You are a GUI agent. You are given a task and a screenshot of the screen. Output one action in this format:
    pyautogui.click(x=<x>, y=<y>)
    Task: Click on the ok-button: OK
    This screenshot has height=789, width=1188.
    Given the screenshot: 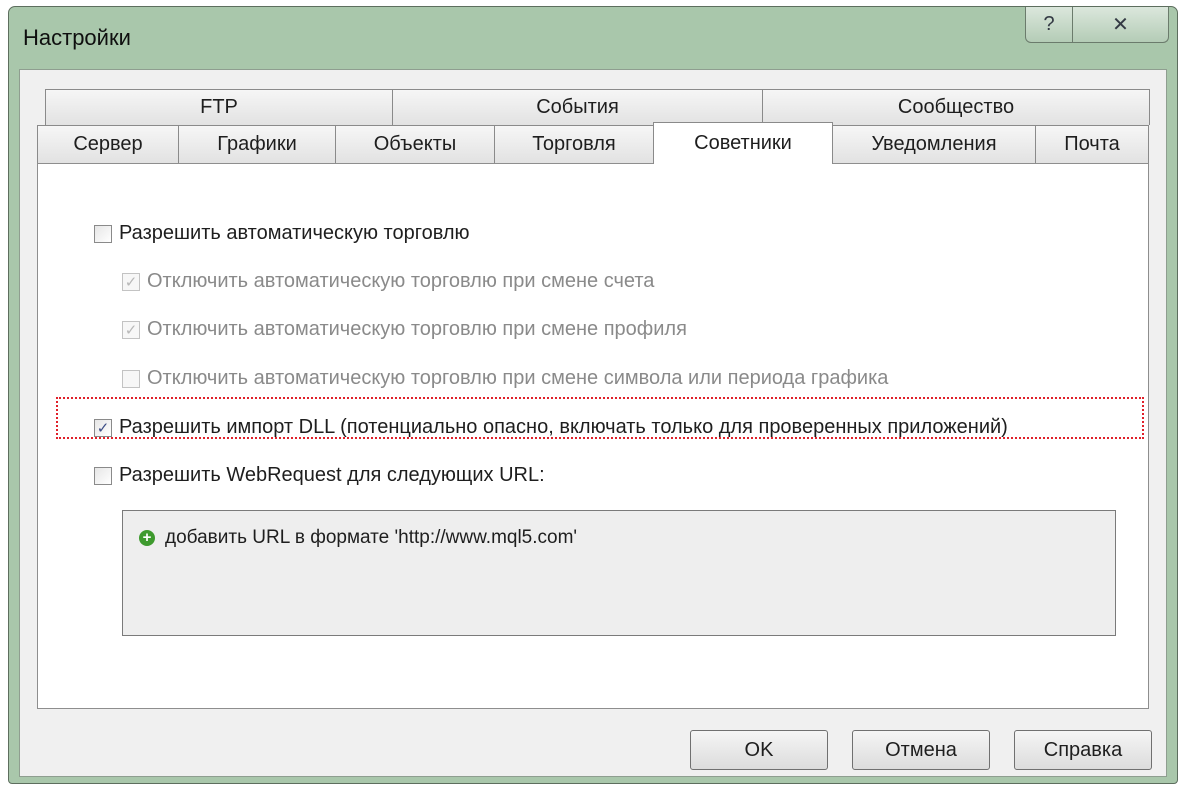 What is the action you would take?
    pyautogui.click(x=759, y=750)
    